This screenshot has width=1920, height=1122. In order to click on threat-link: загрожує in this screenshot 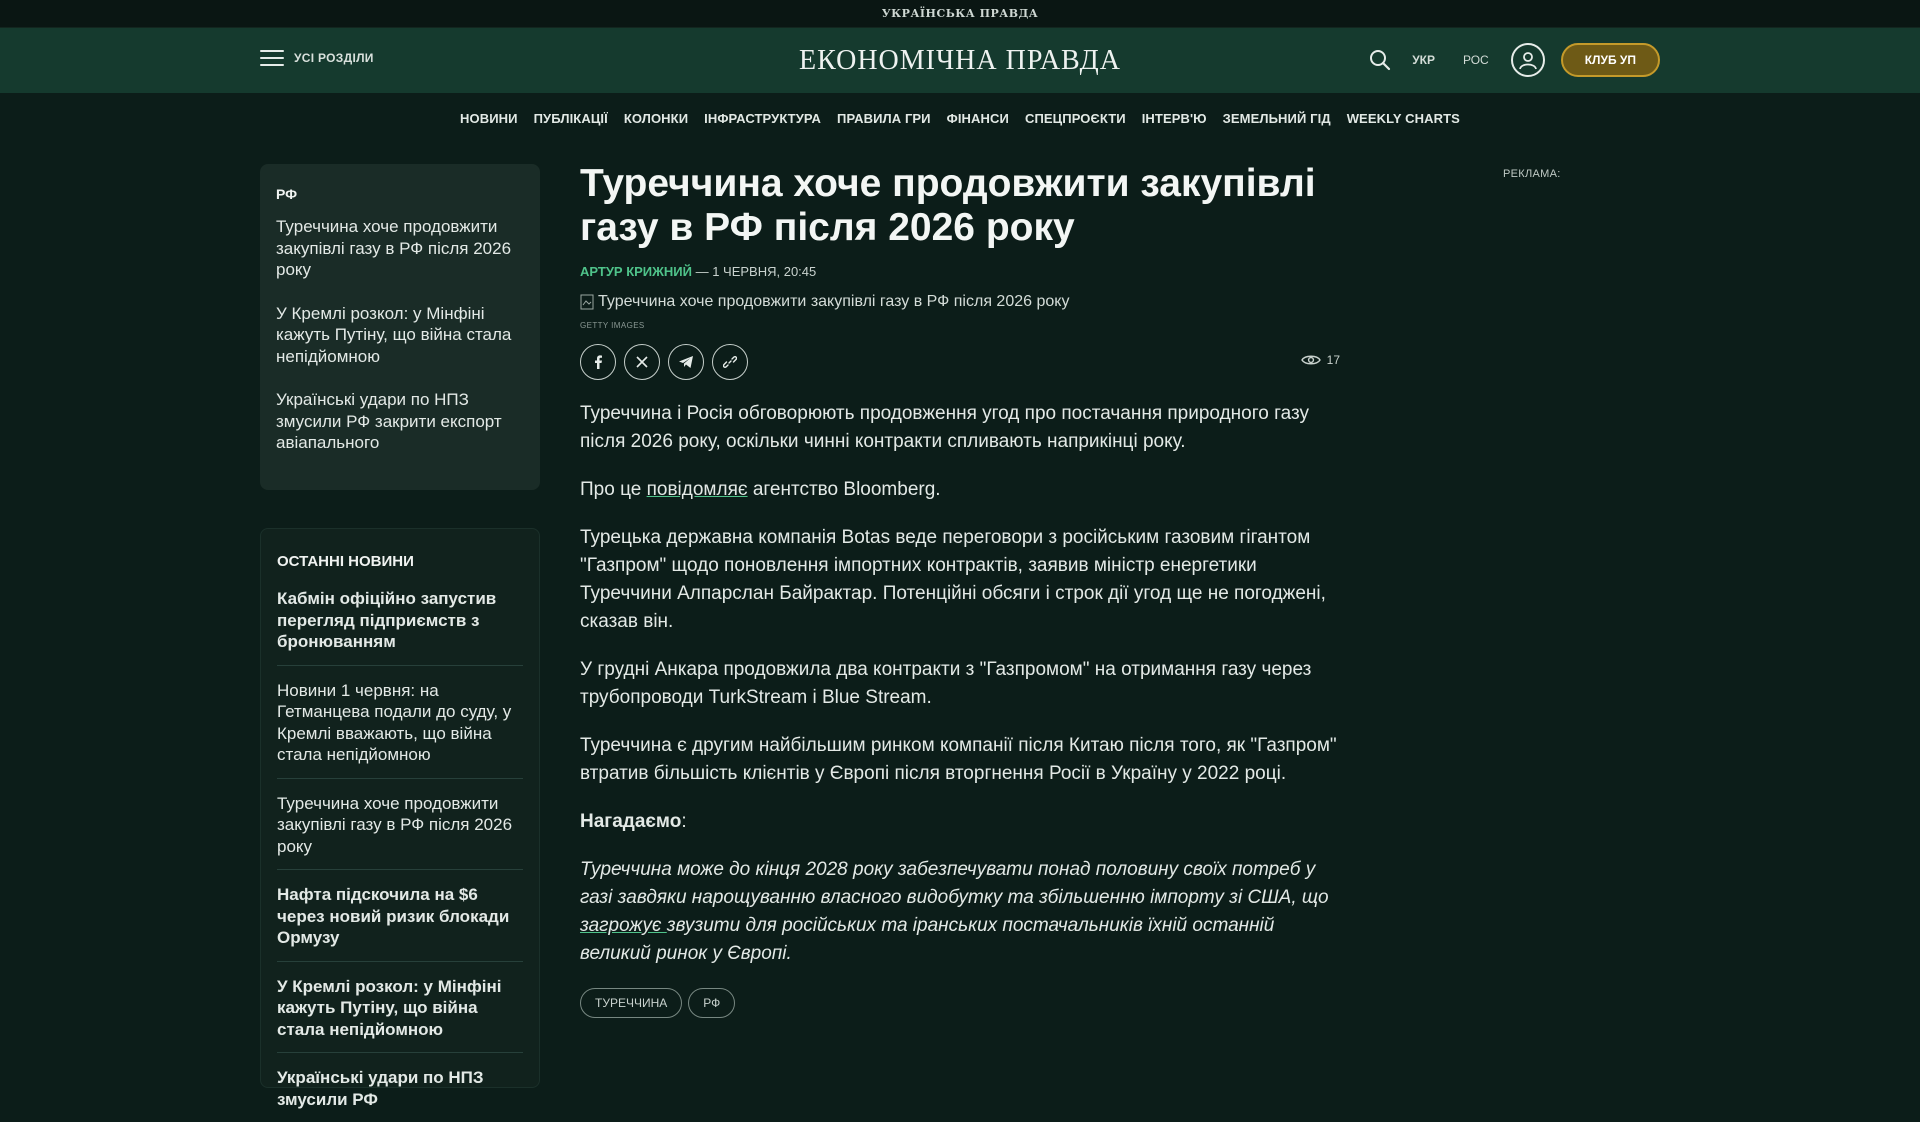, I will do `click(623, 925)`.